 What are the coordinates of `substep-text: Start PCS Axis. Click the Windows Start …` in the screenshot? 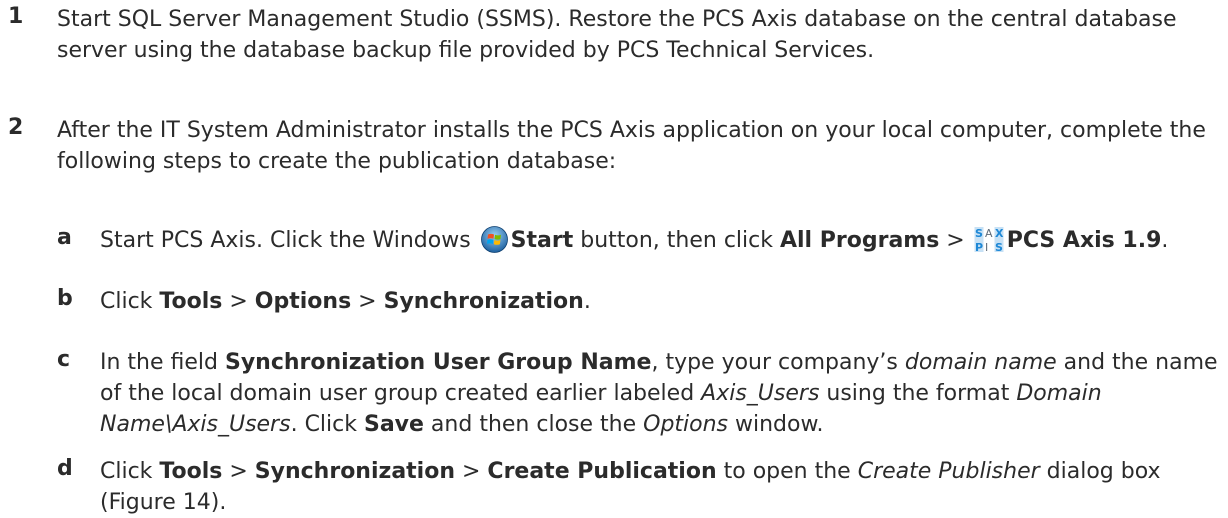 It's located at (634, 240).